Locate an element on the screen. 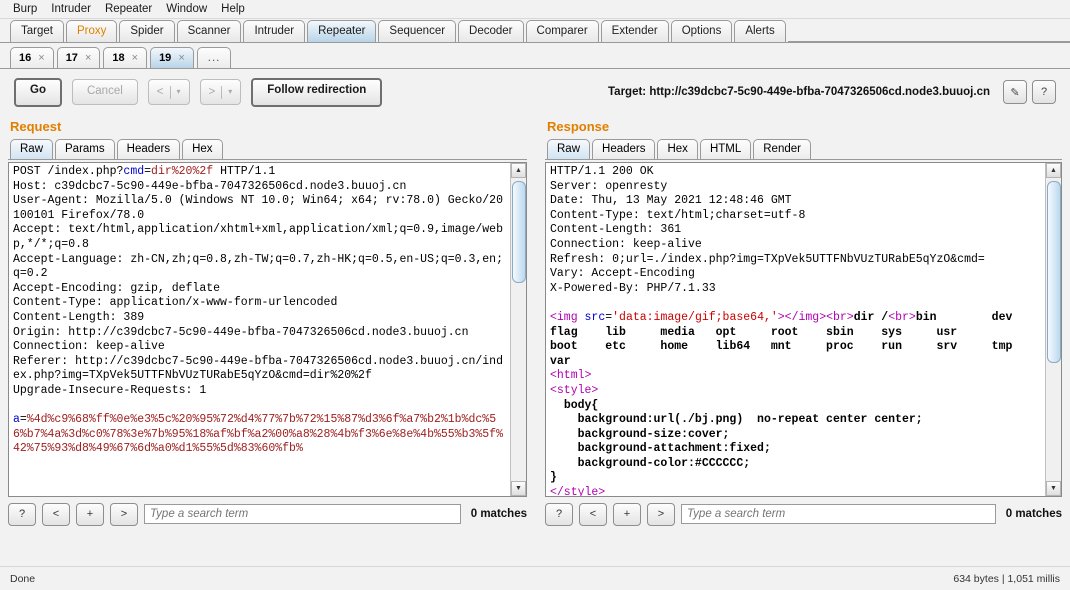  code-line: Accept-Encoding: gzip, deflate is located at coordinates (260, 289).